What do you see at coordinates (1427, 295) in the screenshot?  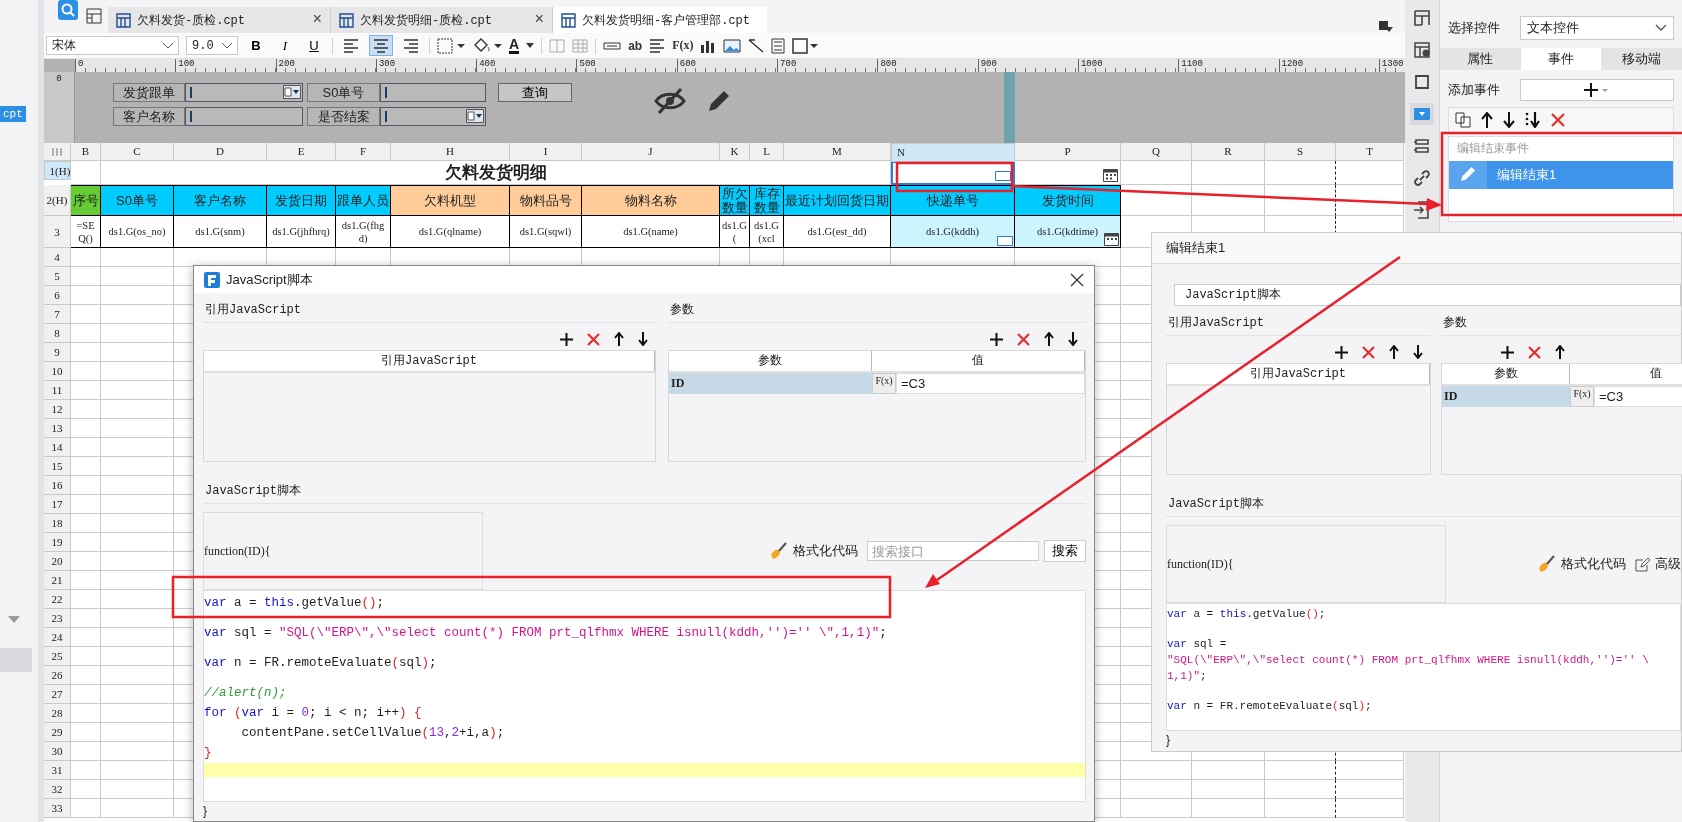 I see `event-type-select: JavaScript脚本` at bounding box center [1427, 295].